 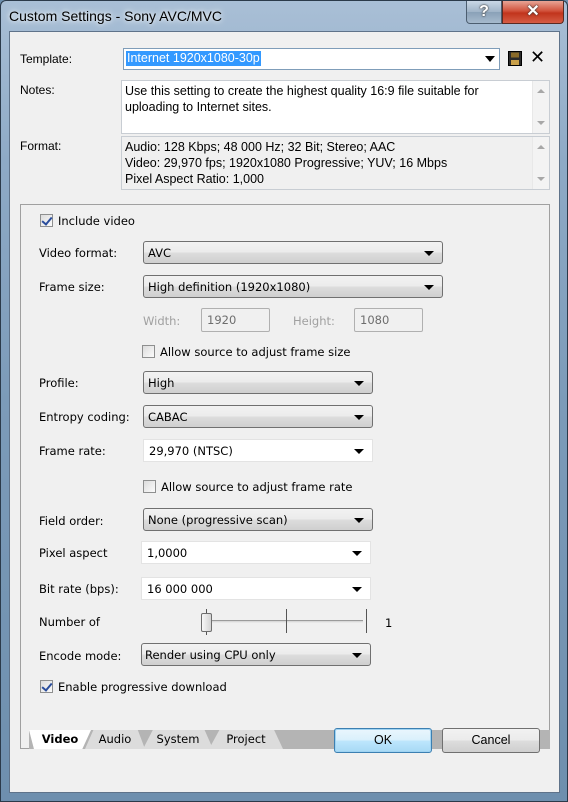 What do you see at coordinates (256, 552) in the screenshot?
I see `pixel-aspect-combo: 1,0000` at bounding box center [256, 552].